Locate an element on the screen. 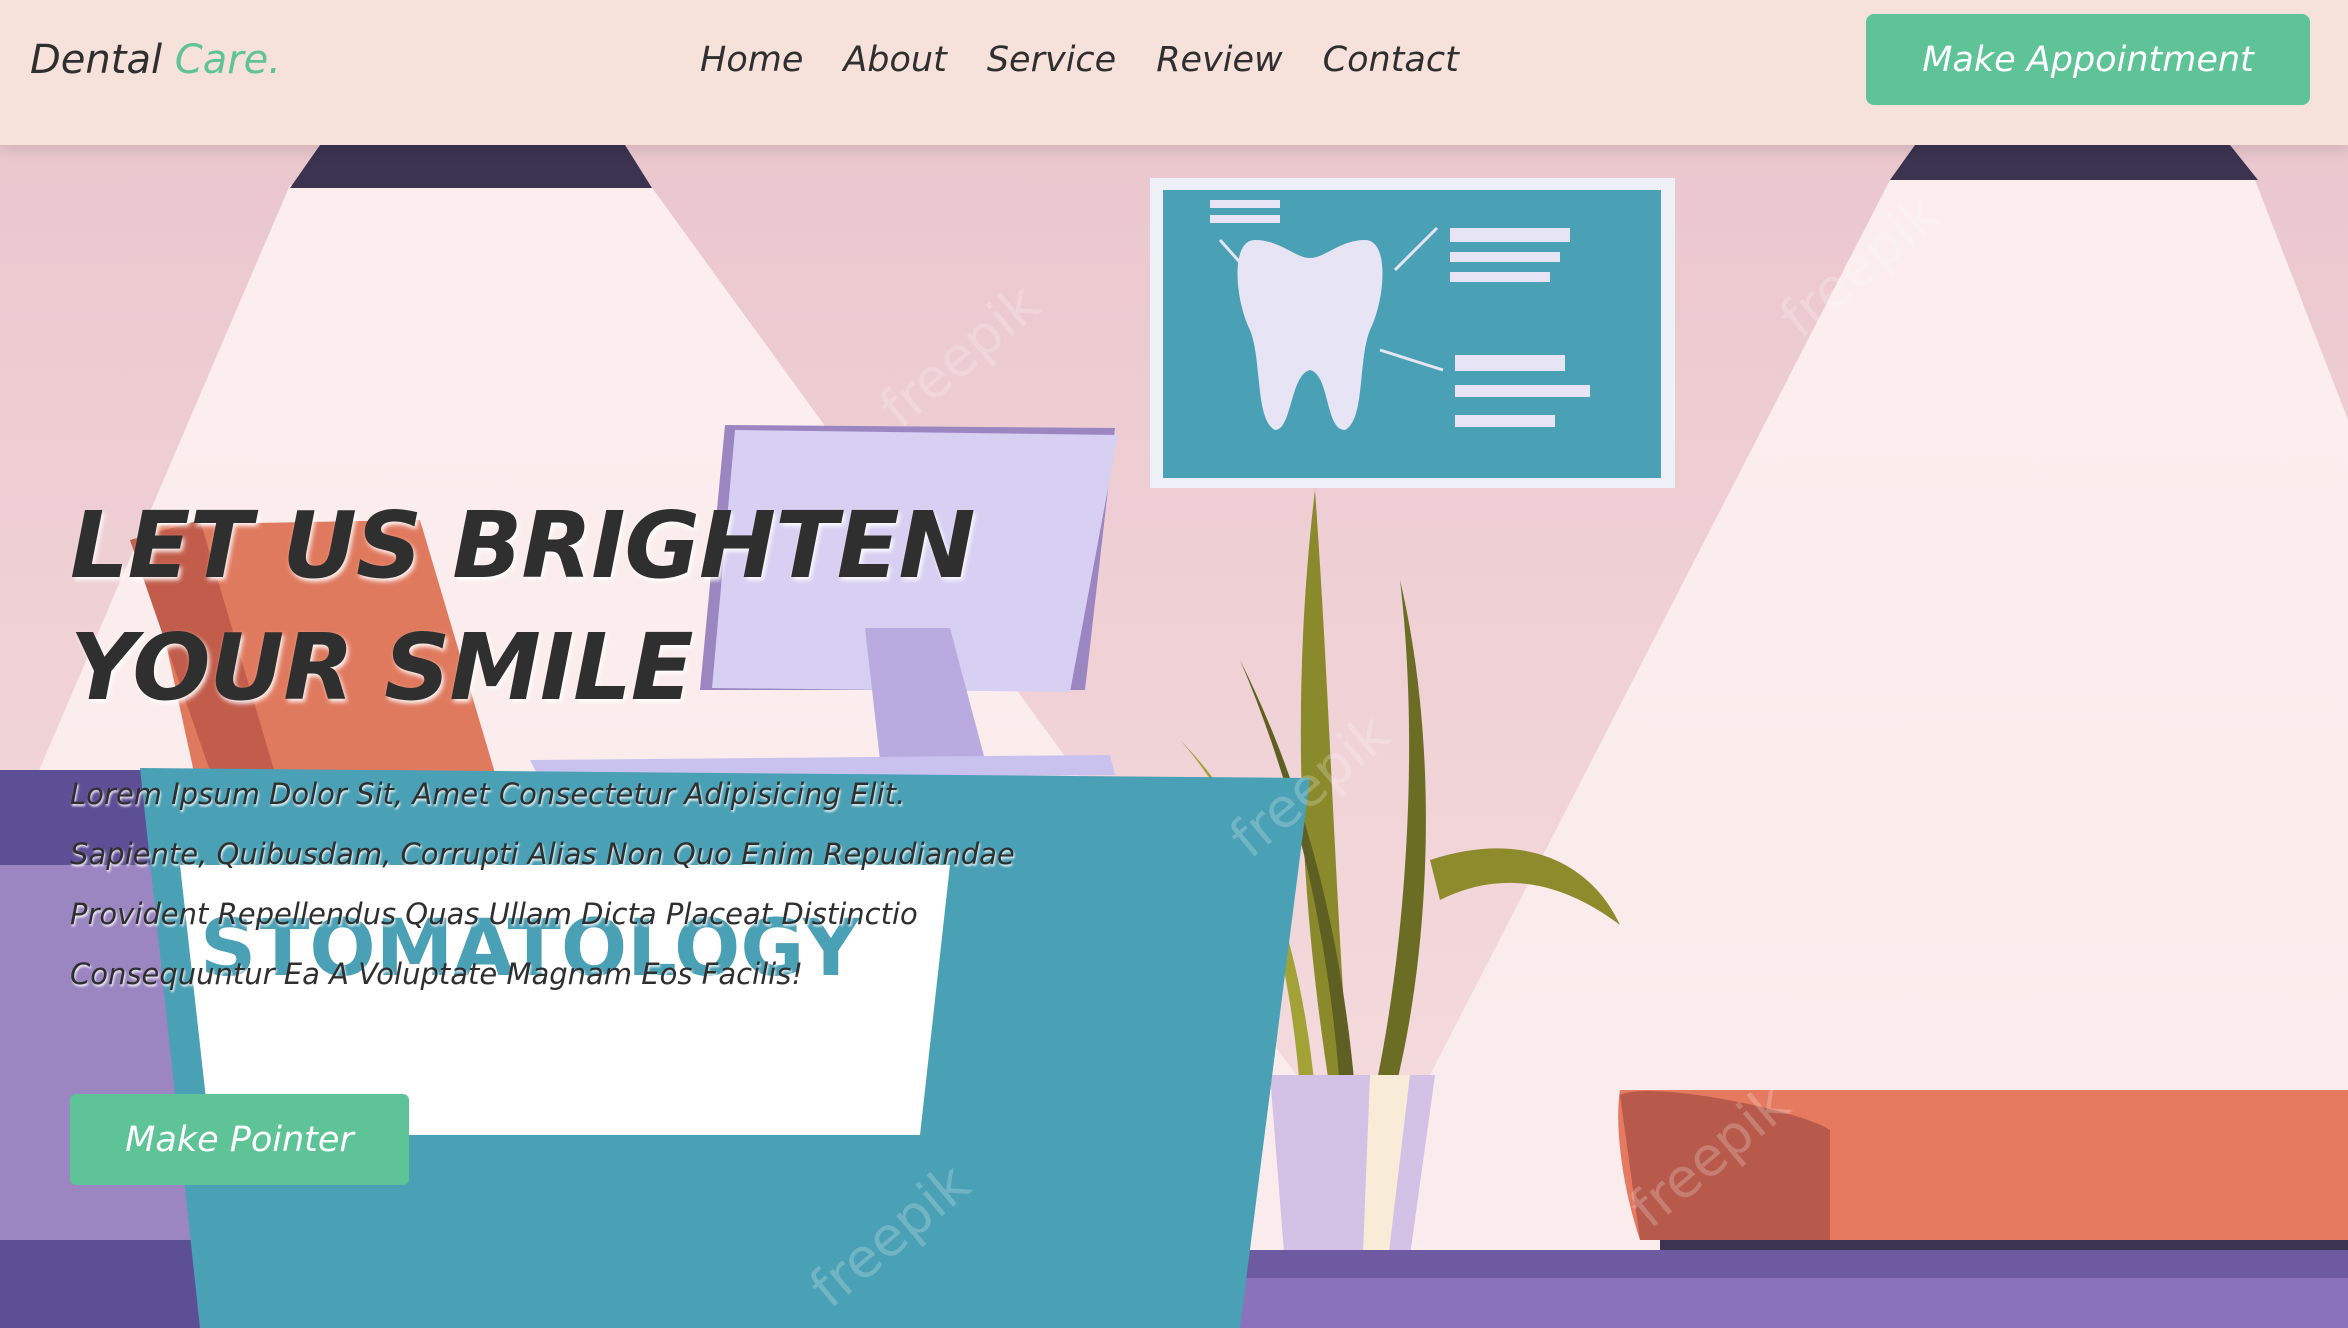  make-pointer-button: Make Pointer is located at coordinates (239, 1139).